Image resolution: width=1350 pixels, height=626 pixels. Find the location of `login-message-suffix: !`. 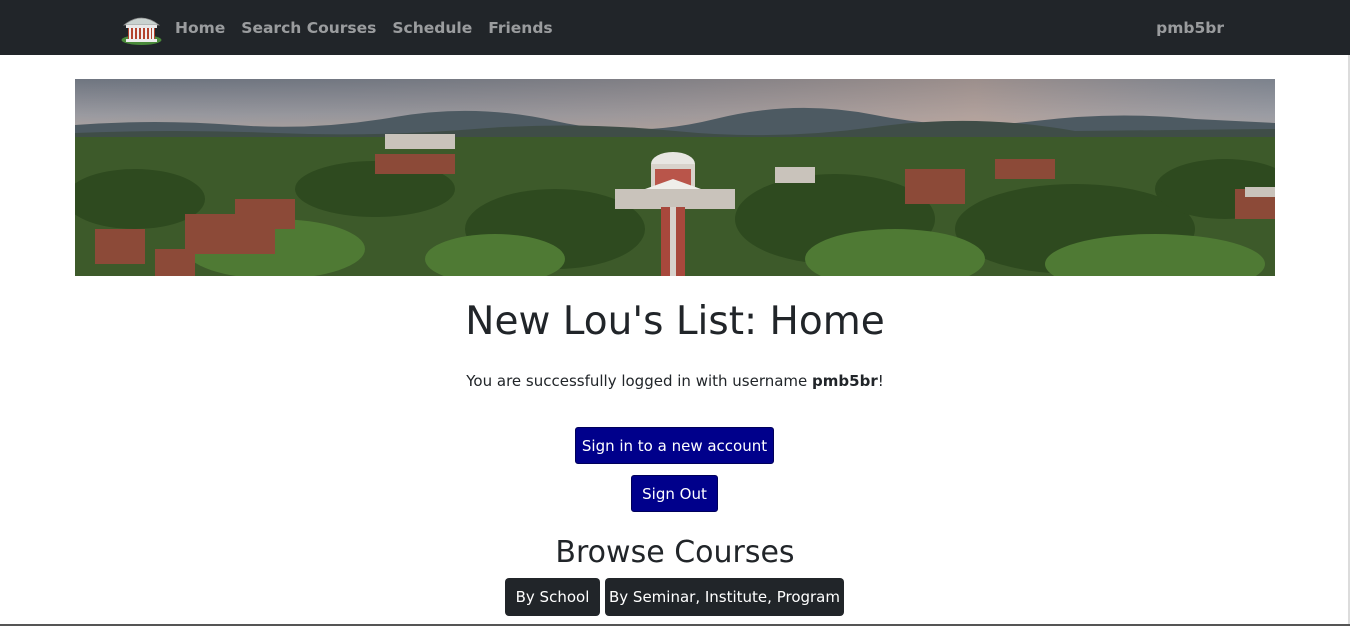

login-message-suffix: ! is located at coordinates (880, 381).